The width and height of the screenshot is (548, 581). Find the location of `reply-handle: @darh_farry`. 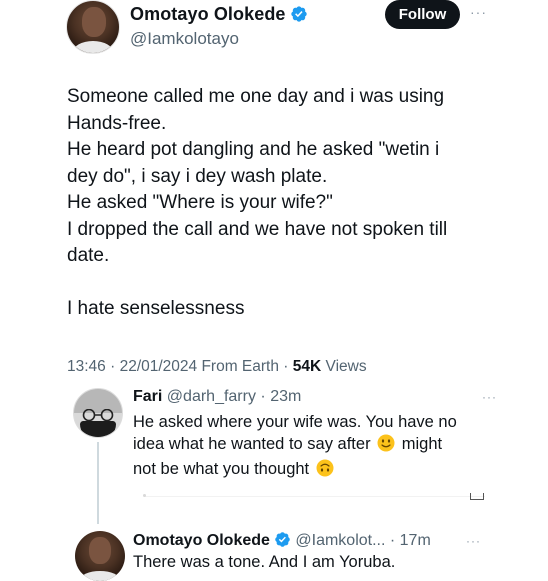

reply-handle: @darh_farry is located at coordinates (211, 396).